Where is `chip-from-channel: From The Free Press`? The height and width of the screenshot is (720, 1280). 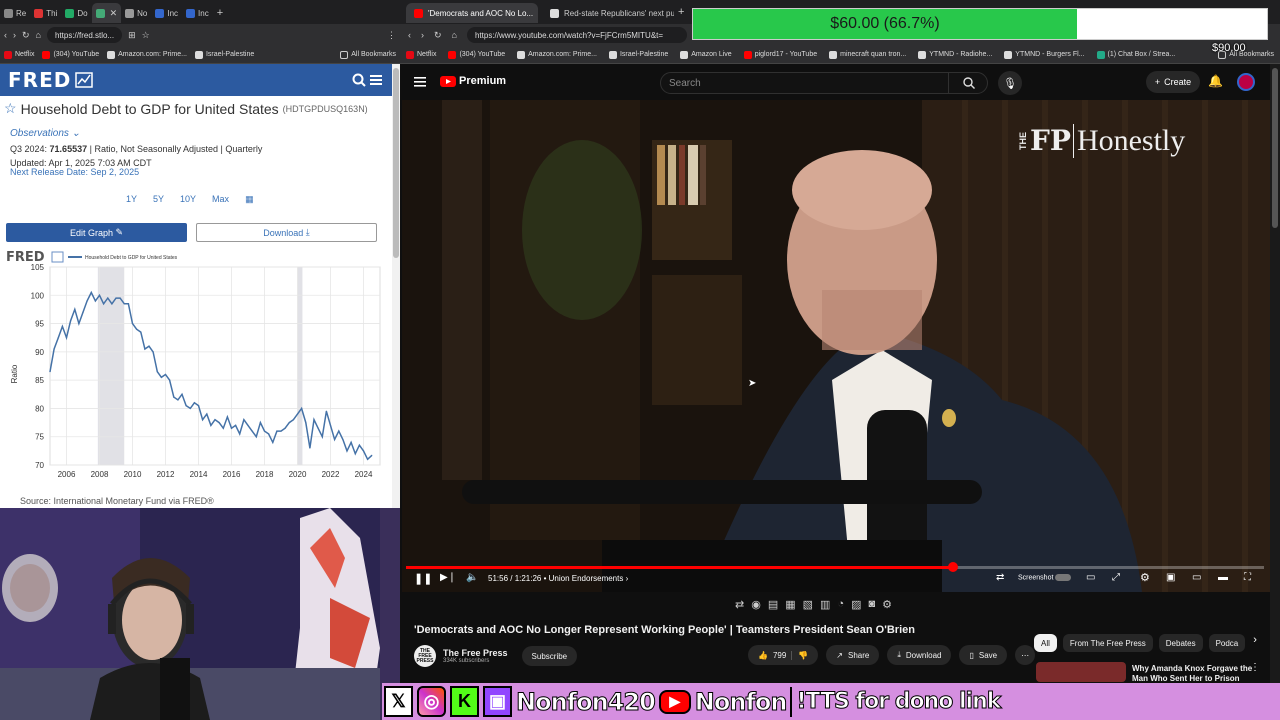 chip-from-channel: From The Free Press is located at coordinates (1107, 643).